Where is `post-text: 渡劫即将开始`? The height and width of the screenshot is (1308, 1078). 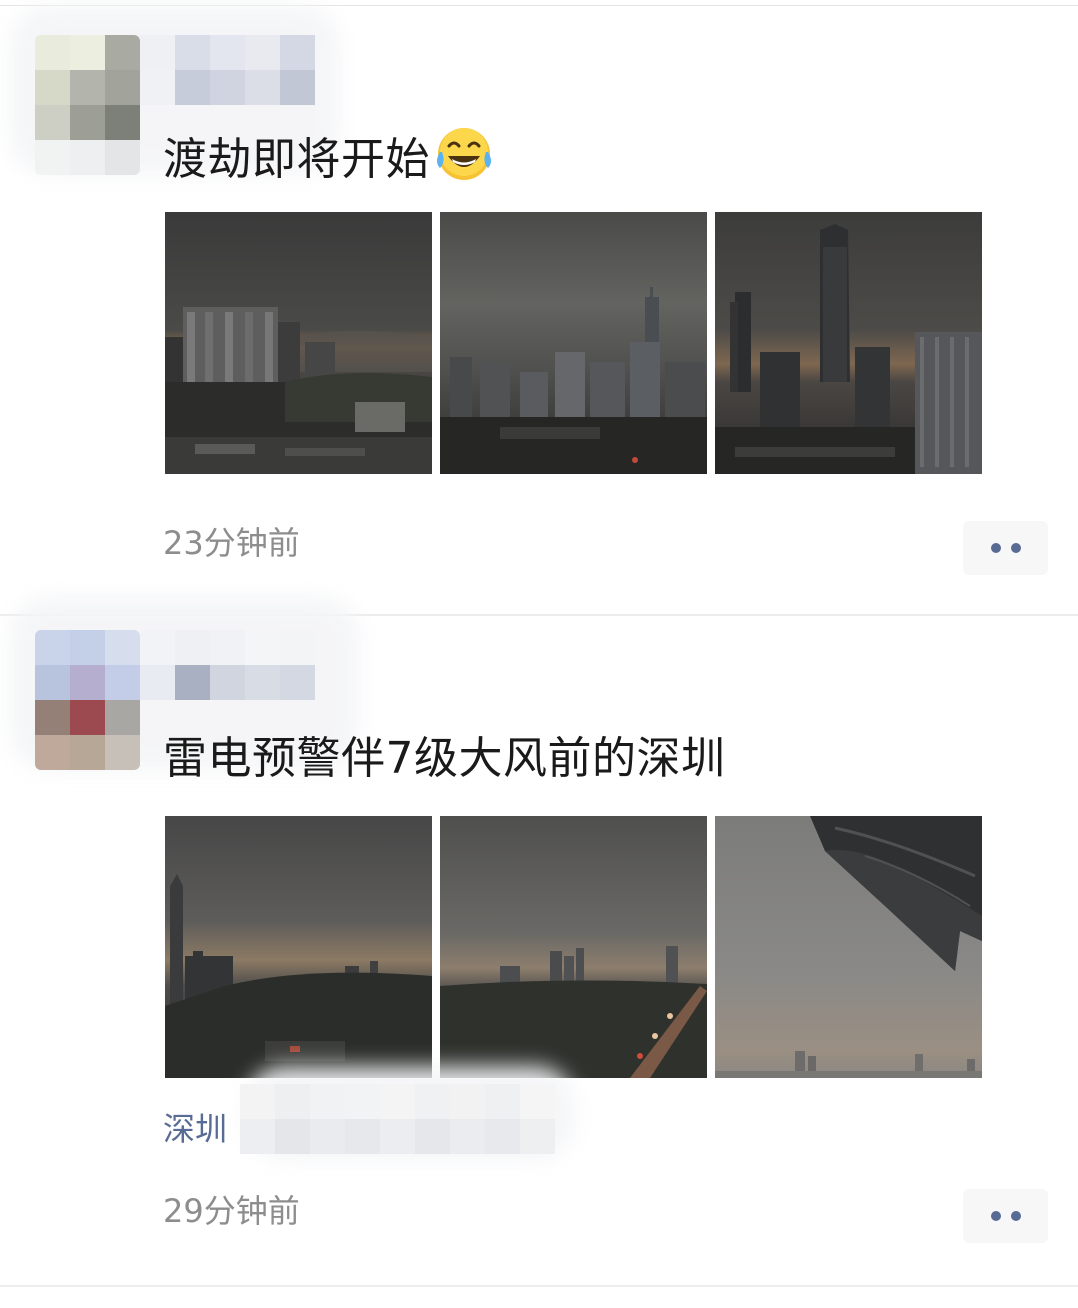 post-text: 渡劫即将开始 is located at coordinates (329, 155).